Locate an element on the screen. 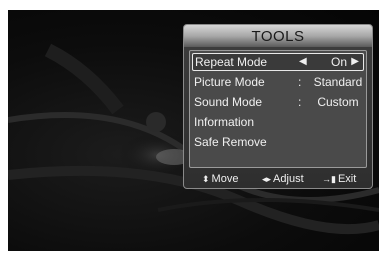 The image size is (387, 259). up-down-arrows-icon: ⬍ is located at coordinates (206, 179).